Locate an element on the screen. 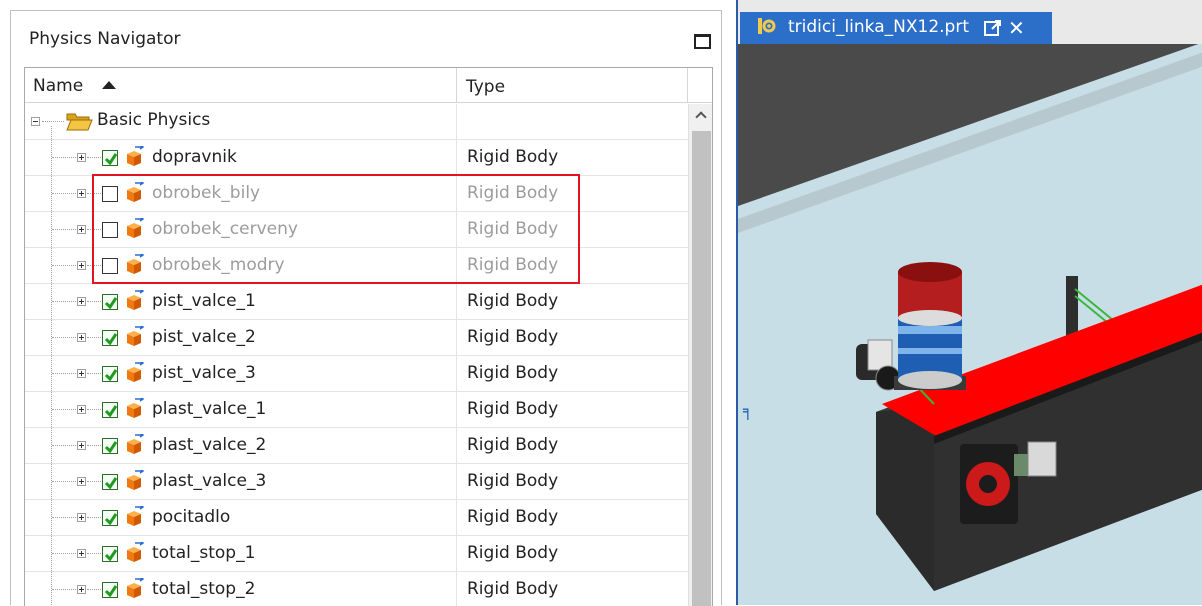 The width and height of the screenshot is (1202, 606). name-cell: pist_valce_1 is located at coordinates (241, 302).